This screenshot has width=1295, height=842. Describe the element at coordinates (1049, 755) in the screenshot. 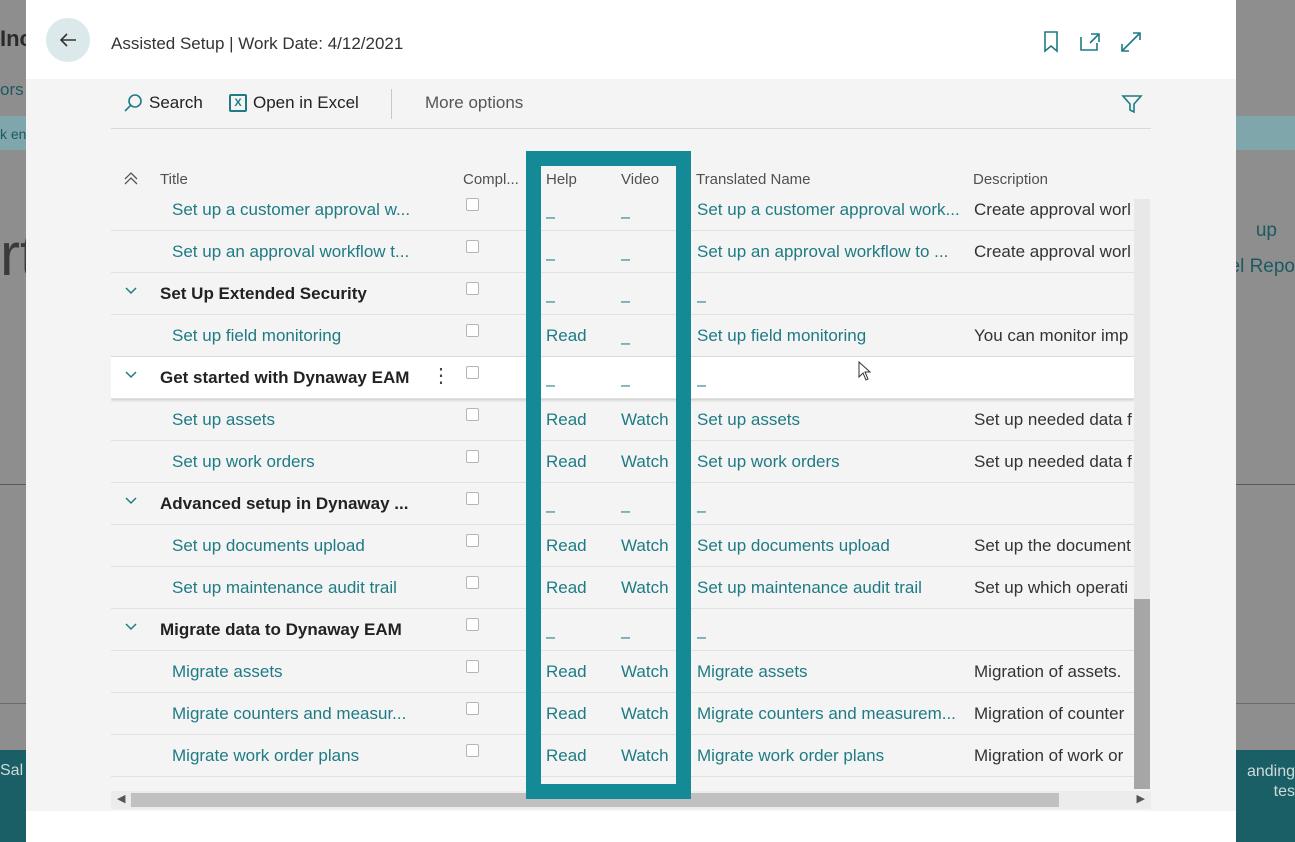

I see `description: Migration of work or` at that location.